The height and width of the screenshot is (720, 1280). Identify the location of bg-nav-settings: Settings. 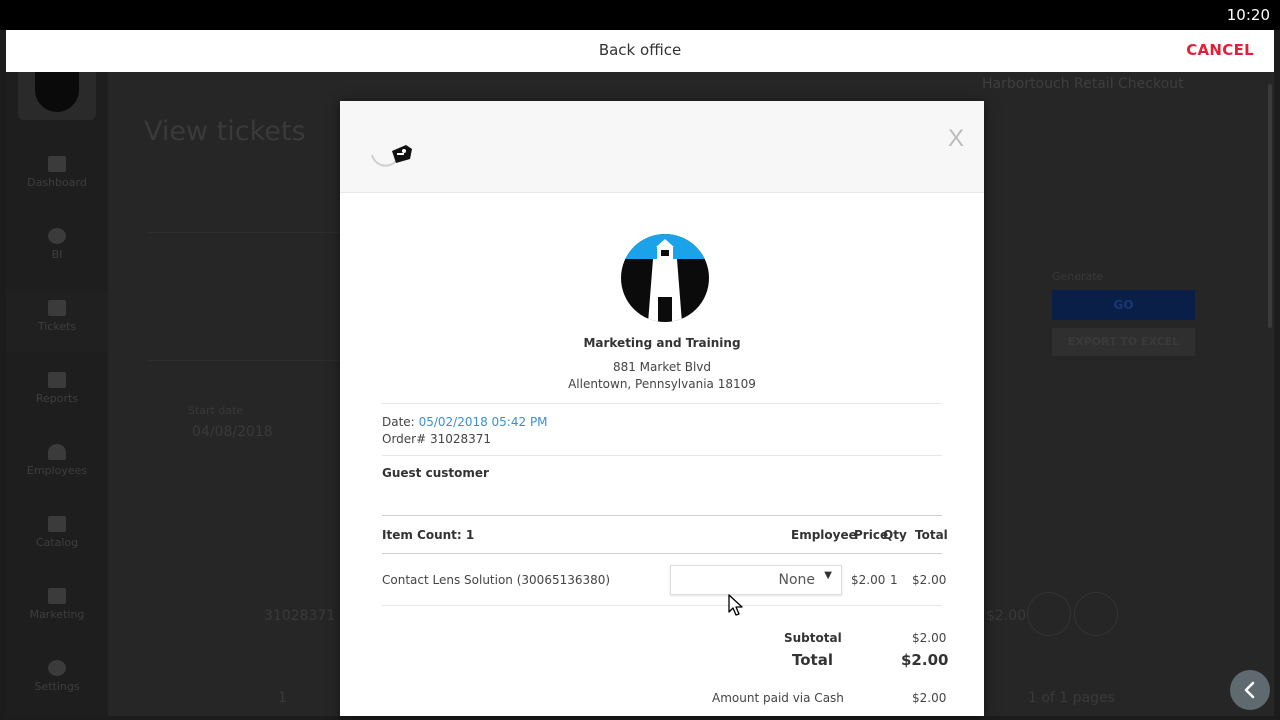
(57, 682).